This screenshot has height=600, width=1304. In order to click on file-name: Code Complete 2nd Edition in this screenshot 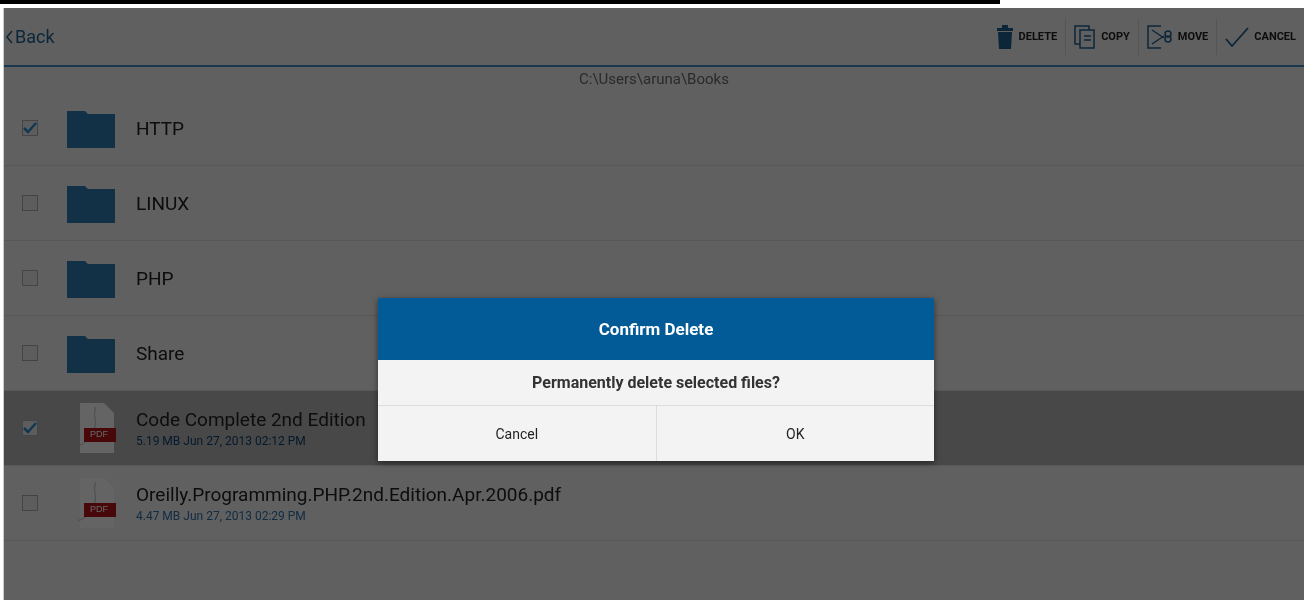, I will do `click(251, 419)`.